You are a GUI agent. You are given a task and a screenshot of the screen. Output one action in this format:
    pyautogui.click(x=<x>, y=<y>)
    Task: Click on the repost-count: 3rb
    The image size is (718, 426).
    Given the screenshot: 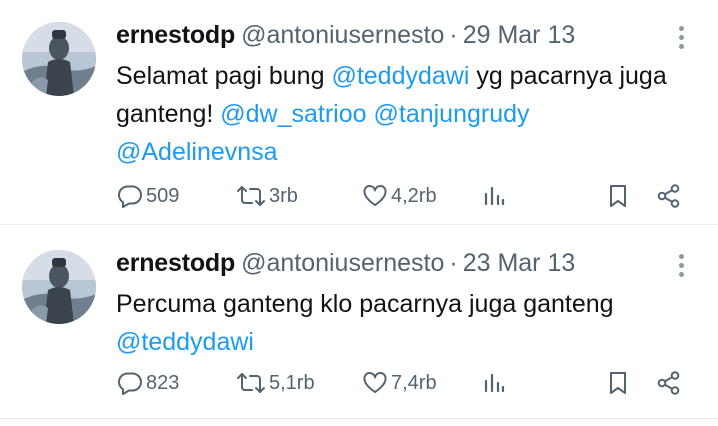 What is the action you would take?
    pyautogui.click(x=283, y=195)
    